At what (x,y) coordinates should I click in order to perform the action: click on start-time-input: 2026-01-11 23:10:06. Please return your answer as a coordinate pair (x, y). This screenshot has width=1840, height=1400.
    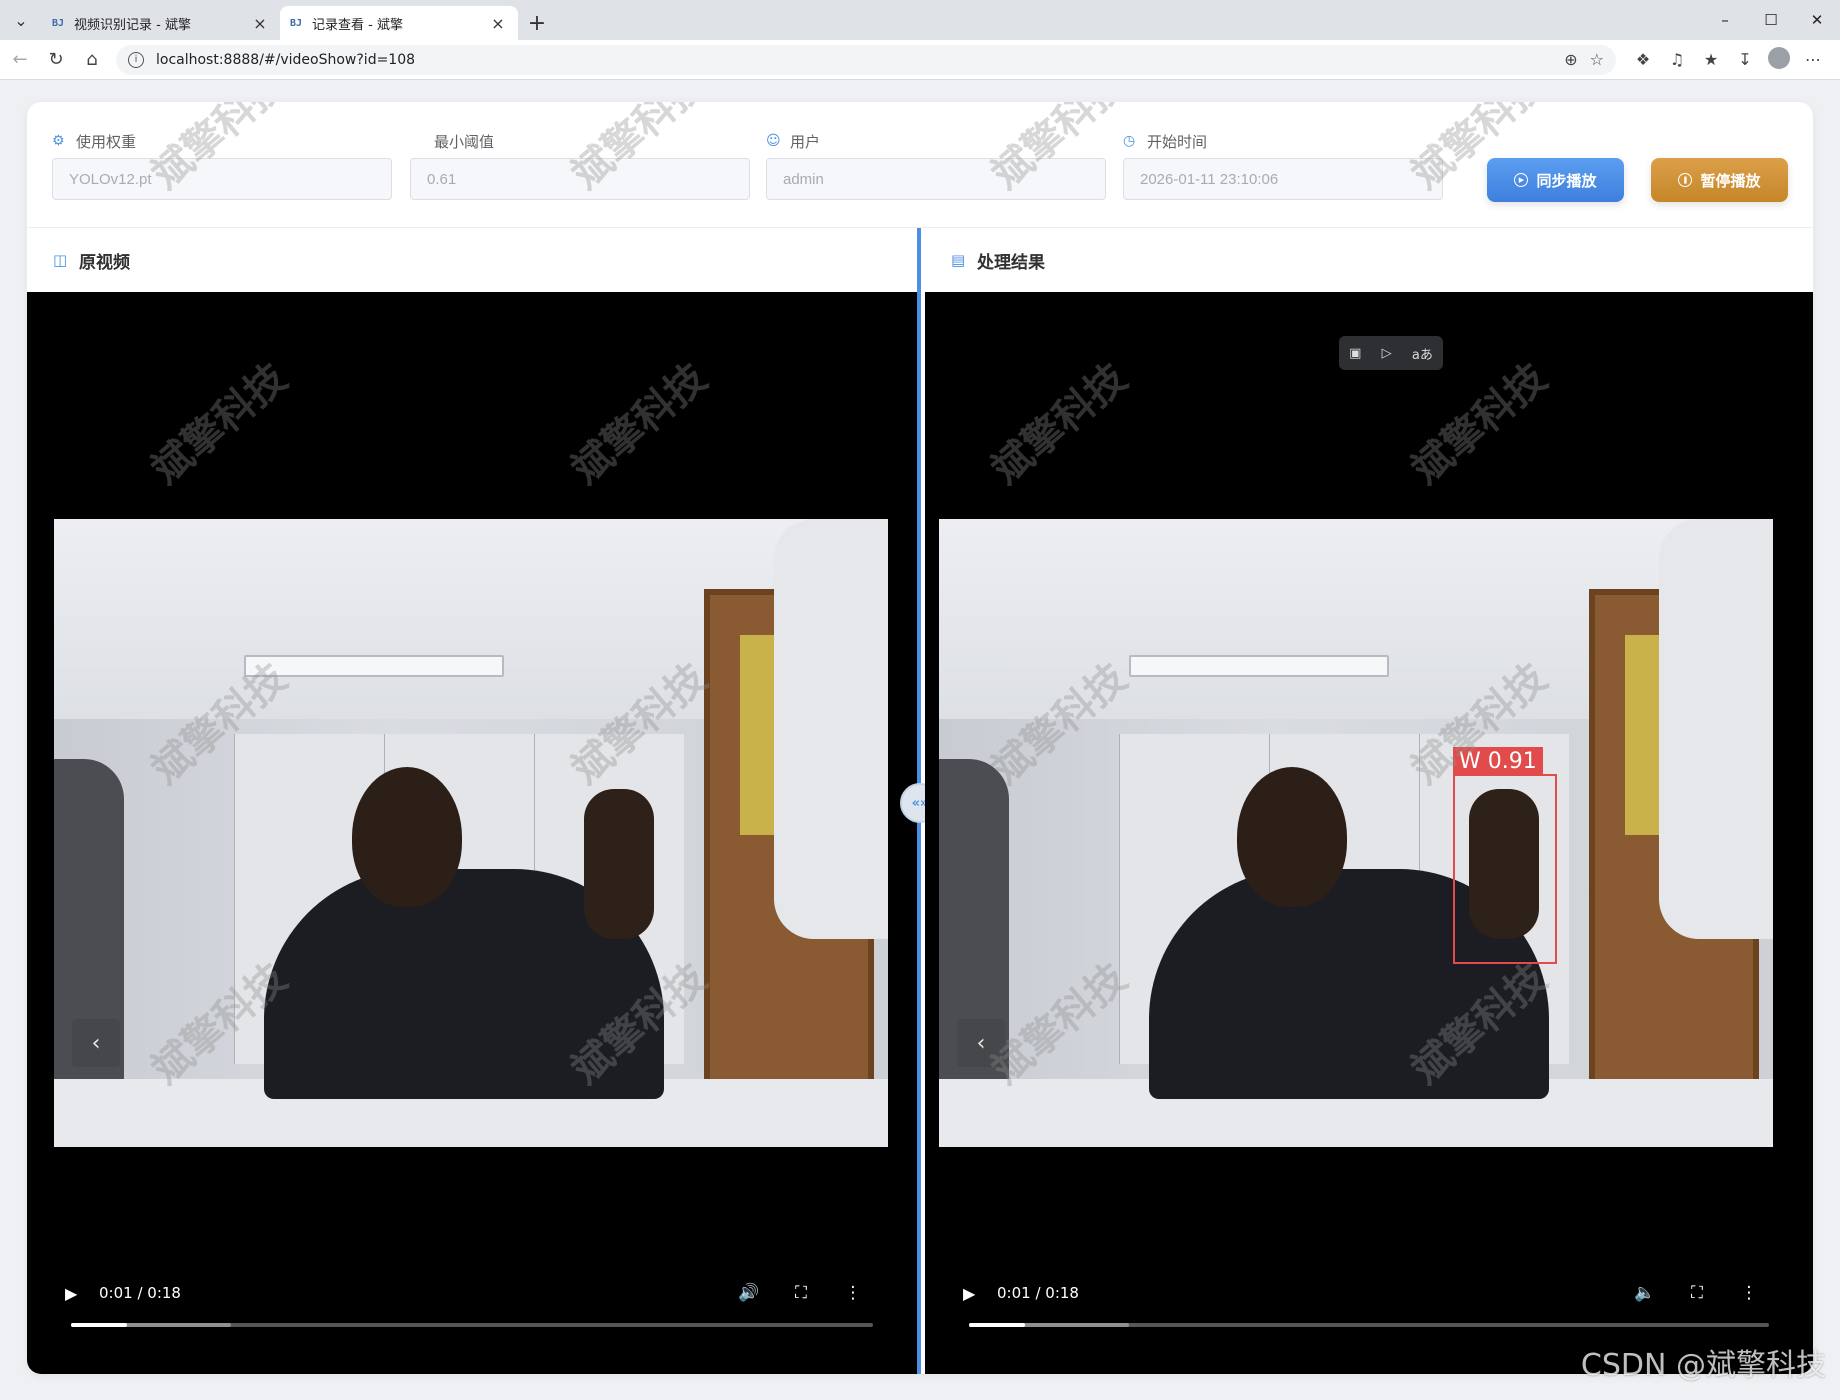
    Looking at the image, I should click on (1283, 179).